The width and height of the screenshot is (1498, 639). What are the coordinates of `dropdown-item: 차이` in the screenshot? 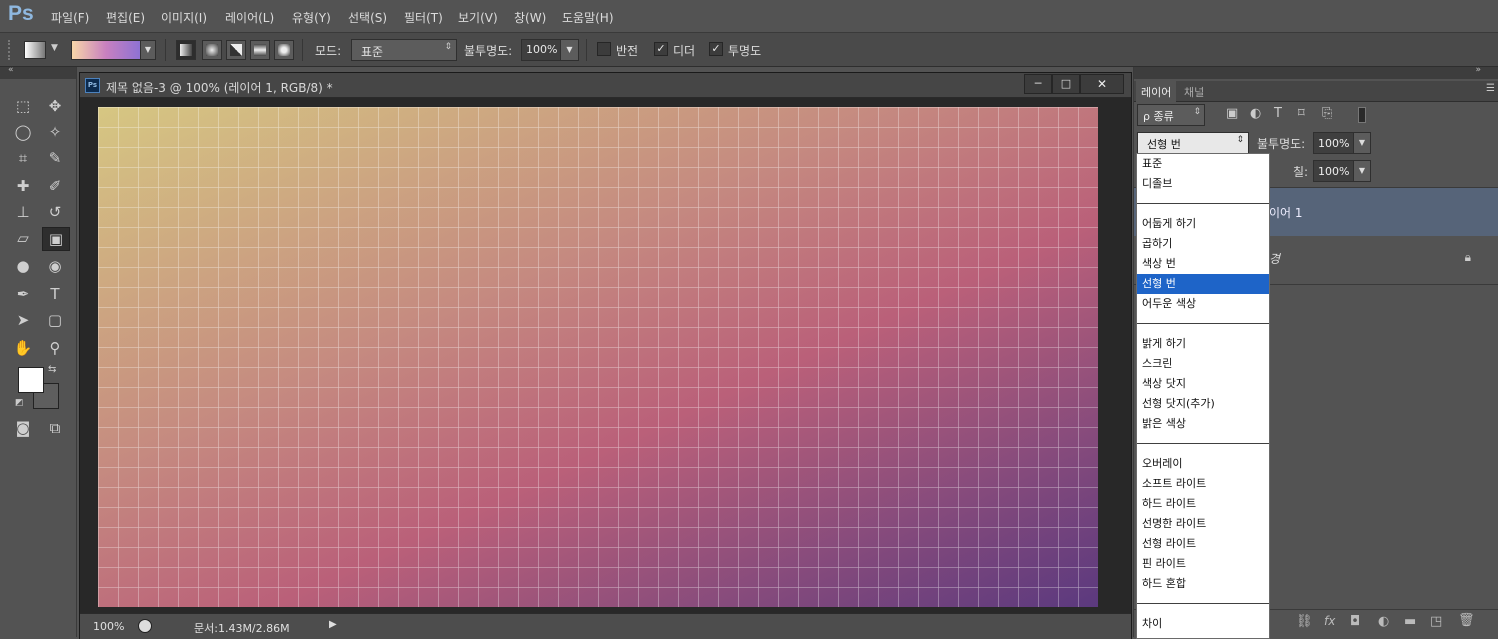 It's located at (1203, 624).